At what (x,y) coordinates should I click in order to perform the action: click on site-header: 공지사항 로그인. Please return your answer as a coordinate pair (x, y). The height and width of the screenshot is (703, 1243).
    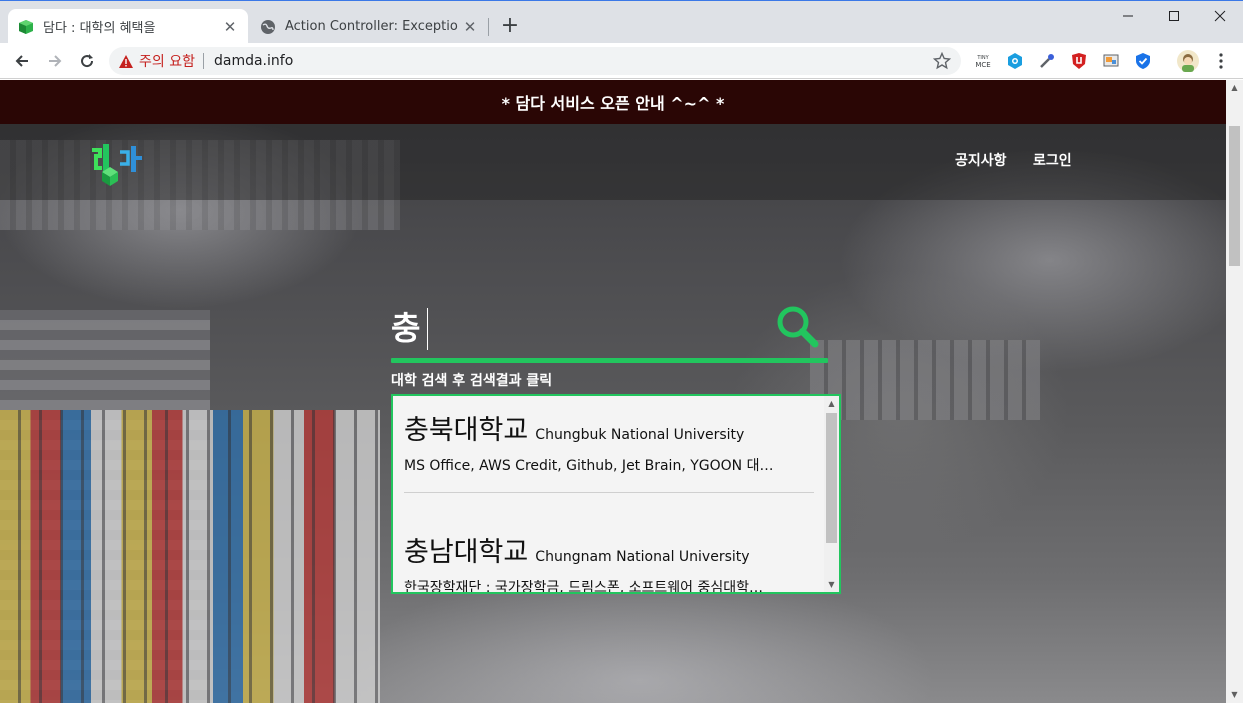
    Looking at the image, I should click on (613, 162).